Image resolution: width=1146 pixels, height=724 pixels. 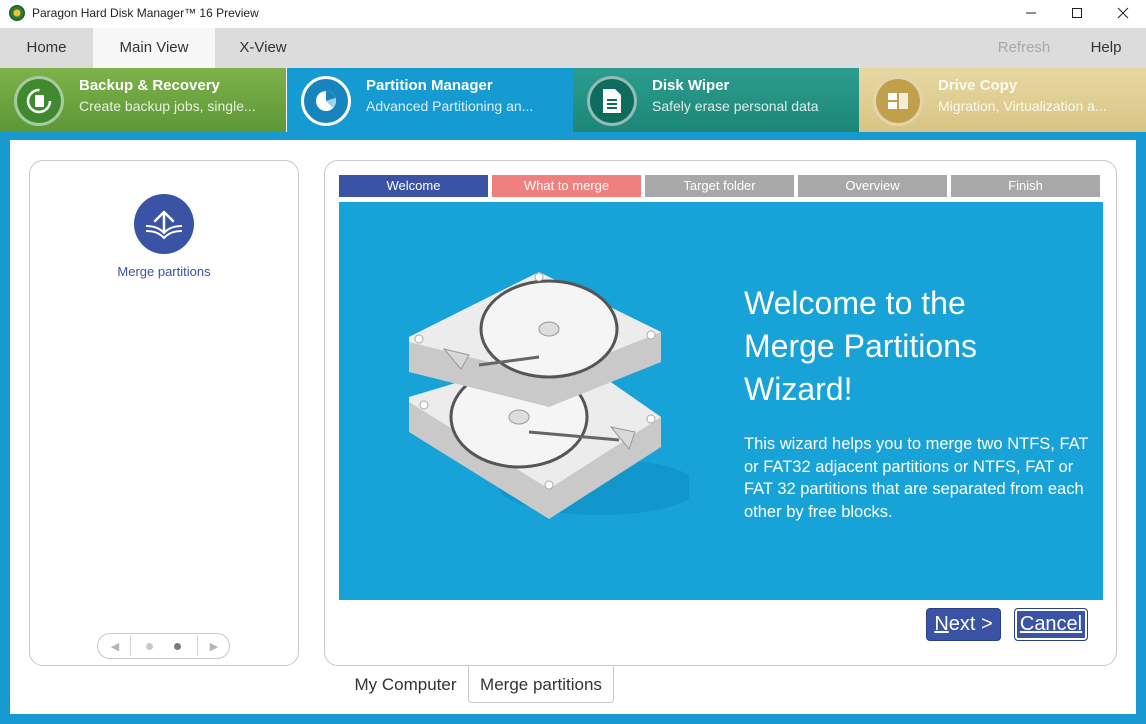 I want to click on maximize-icon, so click(x=1077, y=13).